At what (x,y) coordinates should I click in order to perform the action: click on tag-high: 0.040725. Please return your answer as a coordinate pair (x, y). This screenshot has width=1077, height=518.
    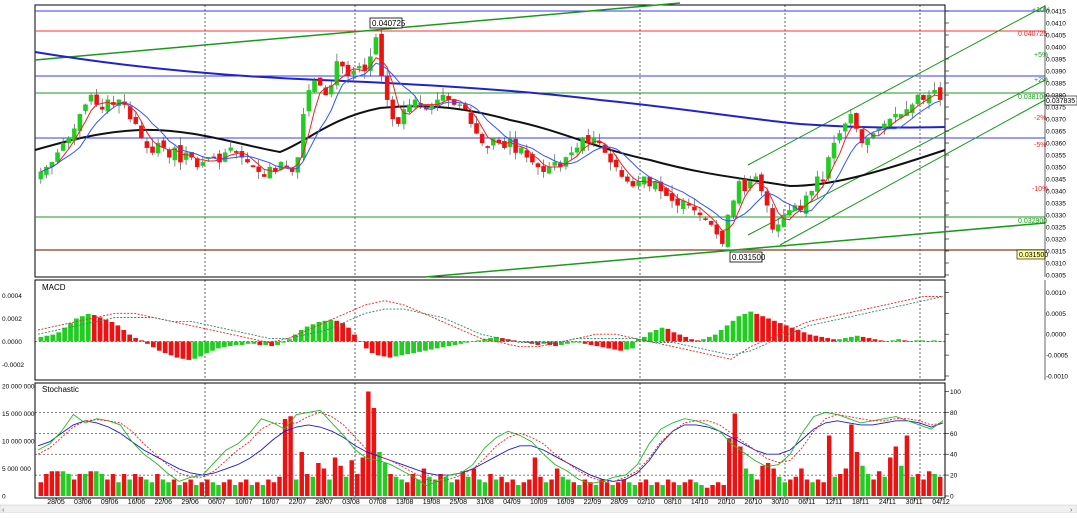
    Looking at the image, I should click on (1032, 34).